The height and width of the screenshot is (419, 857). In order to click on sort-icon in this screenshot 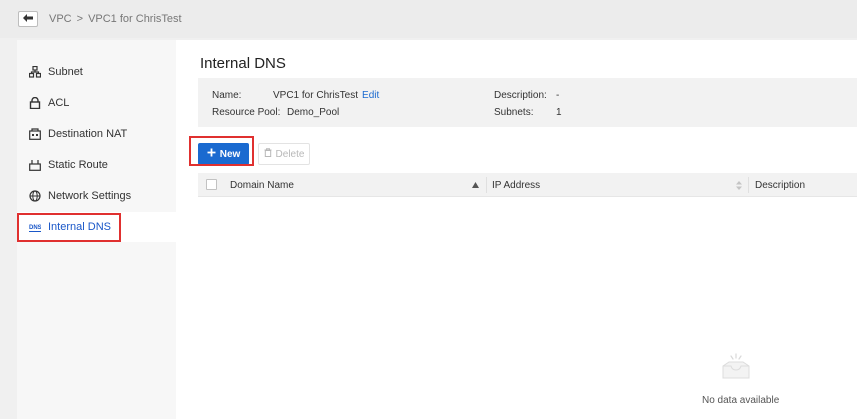, I will do `click(739, 185)`.